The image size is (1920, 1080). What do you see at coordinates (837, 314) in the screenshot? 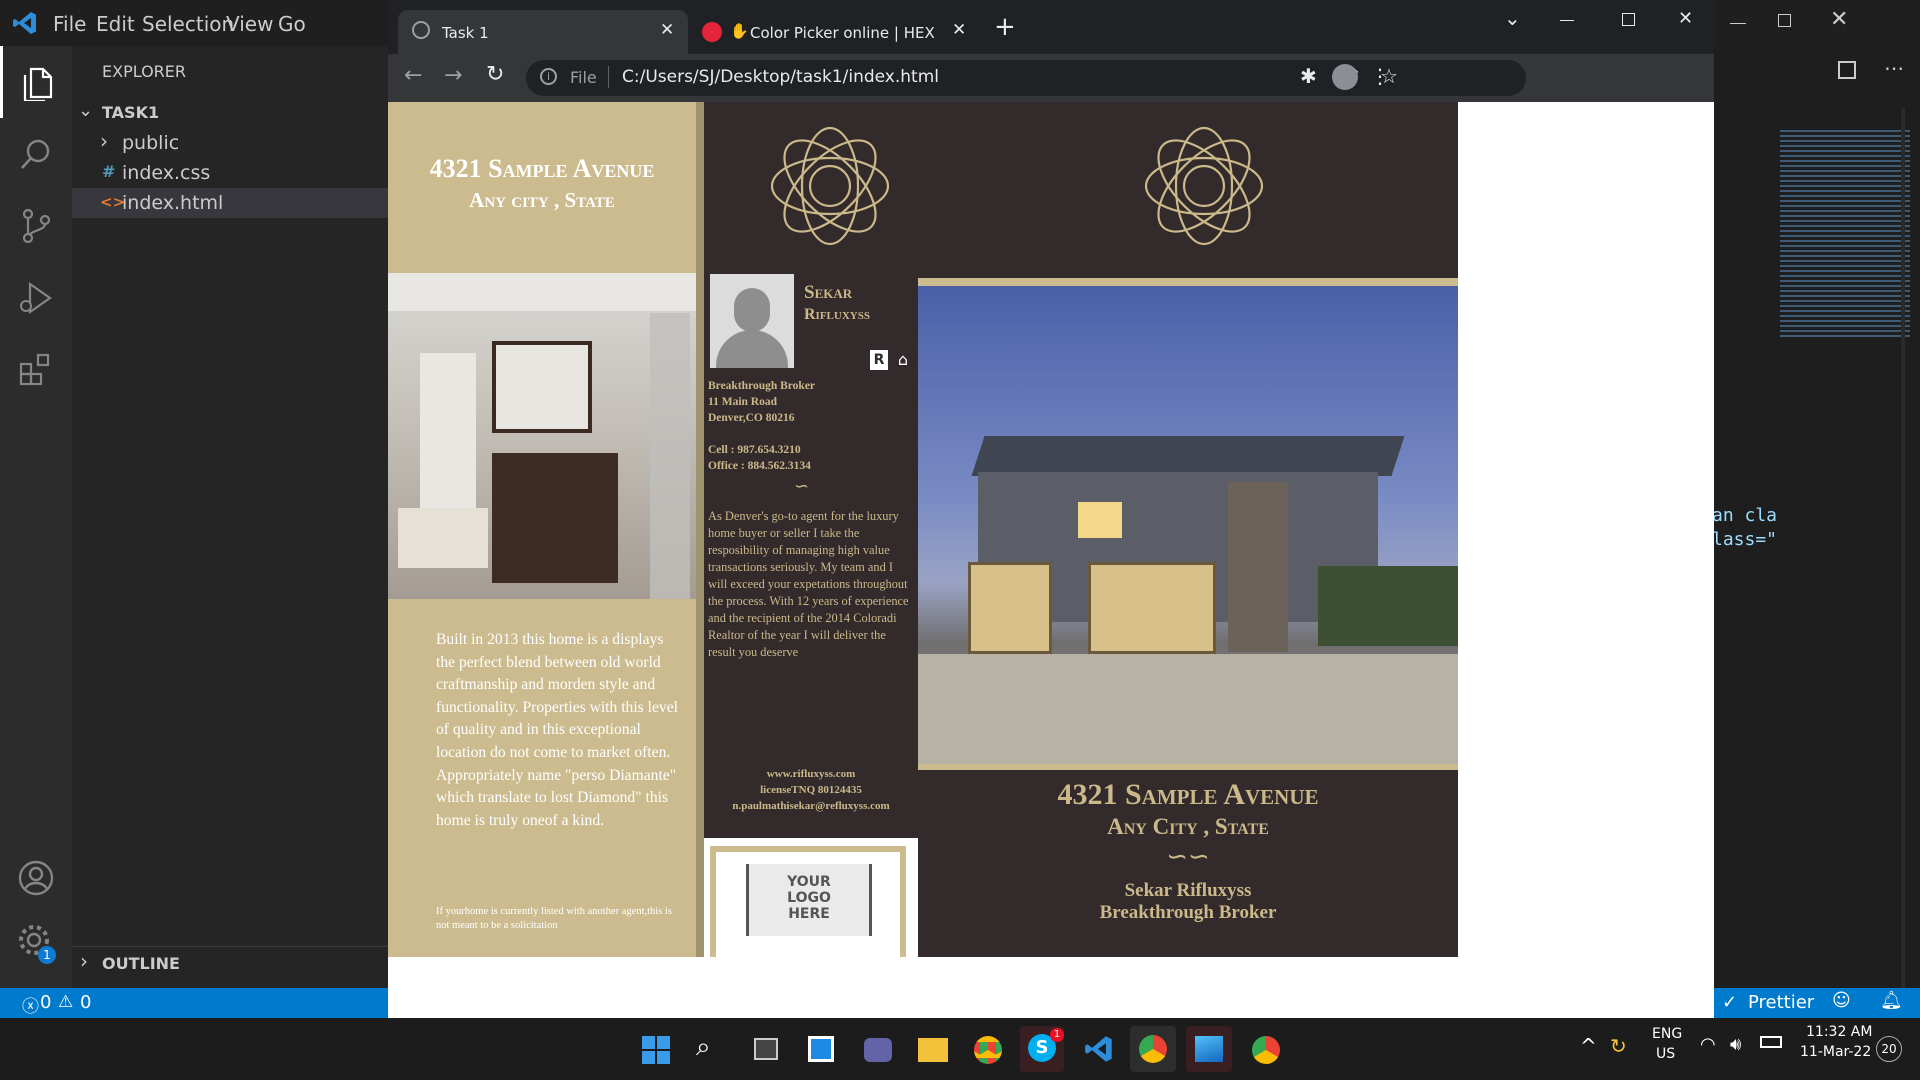
I see `agent-last-name: Rifluxyss` at bounding box center [837, 314].